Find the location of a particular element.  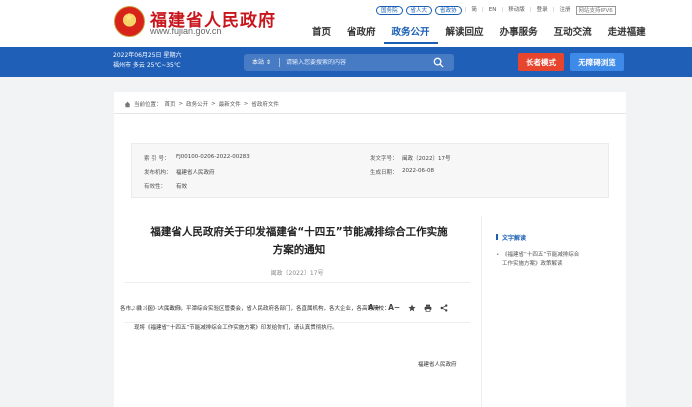

search-bar: 本站 ⇕ is located at coordinates (349, 62).